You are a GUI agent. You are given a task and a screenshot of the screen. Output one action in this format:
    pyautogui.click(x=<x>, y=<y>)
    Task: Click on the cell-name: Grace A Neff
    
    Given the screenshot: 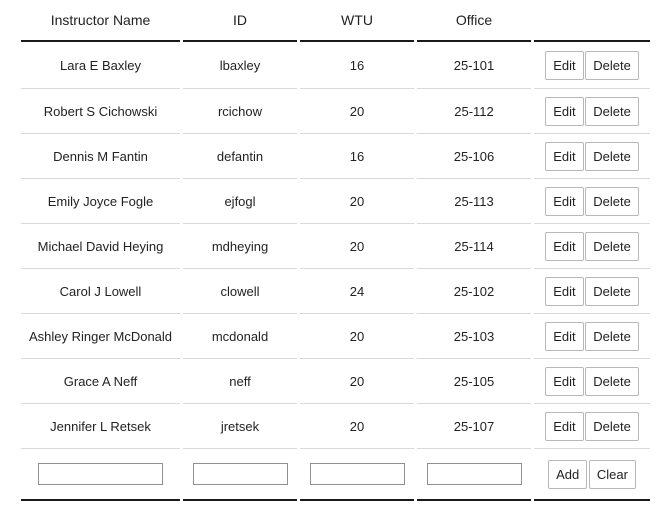 What is the action you would take?
    pyautogui.click(x=100, y=381)
    